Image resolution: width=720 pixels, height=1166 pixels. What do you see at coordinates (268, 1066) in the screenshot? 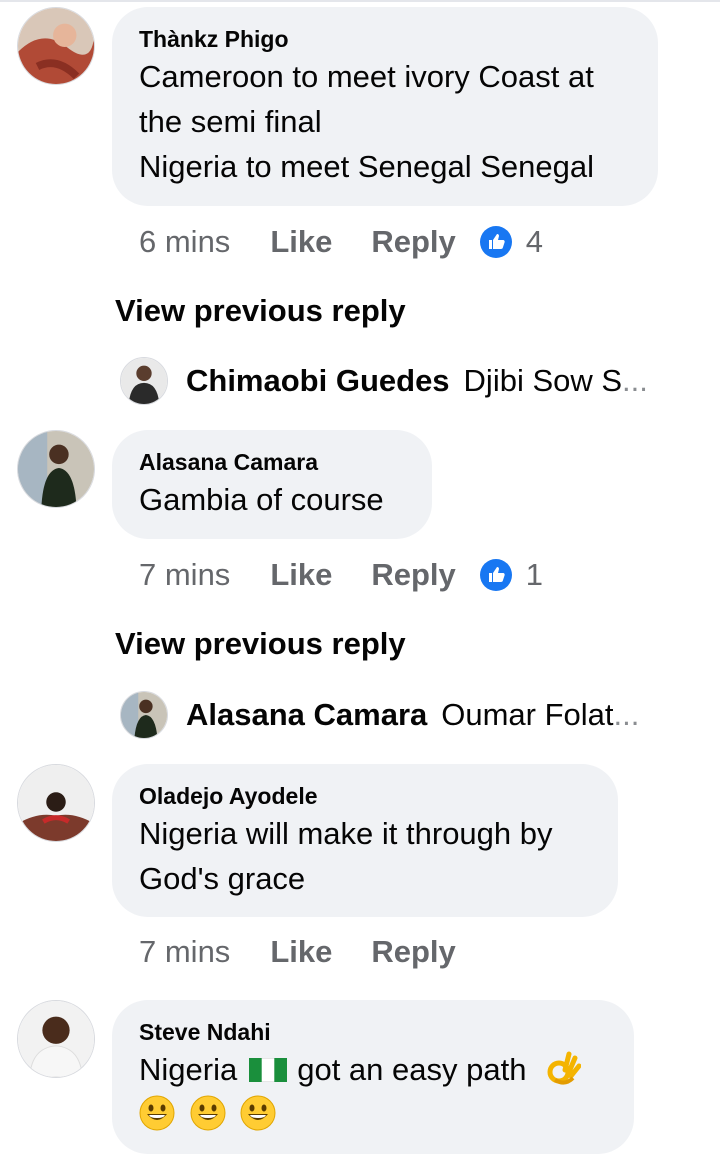
I see `nigeria-flag-icon` at bounding box center [268, 1066].